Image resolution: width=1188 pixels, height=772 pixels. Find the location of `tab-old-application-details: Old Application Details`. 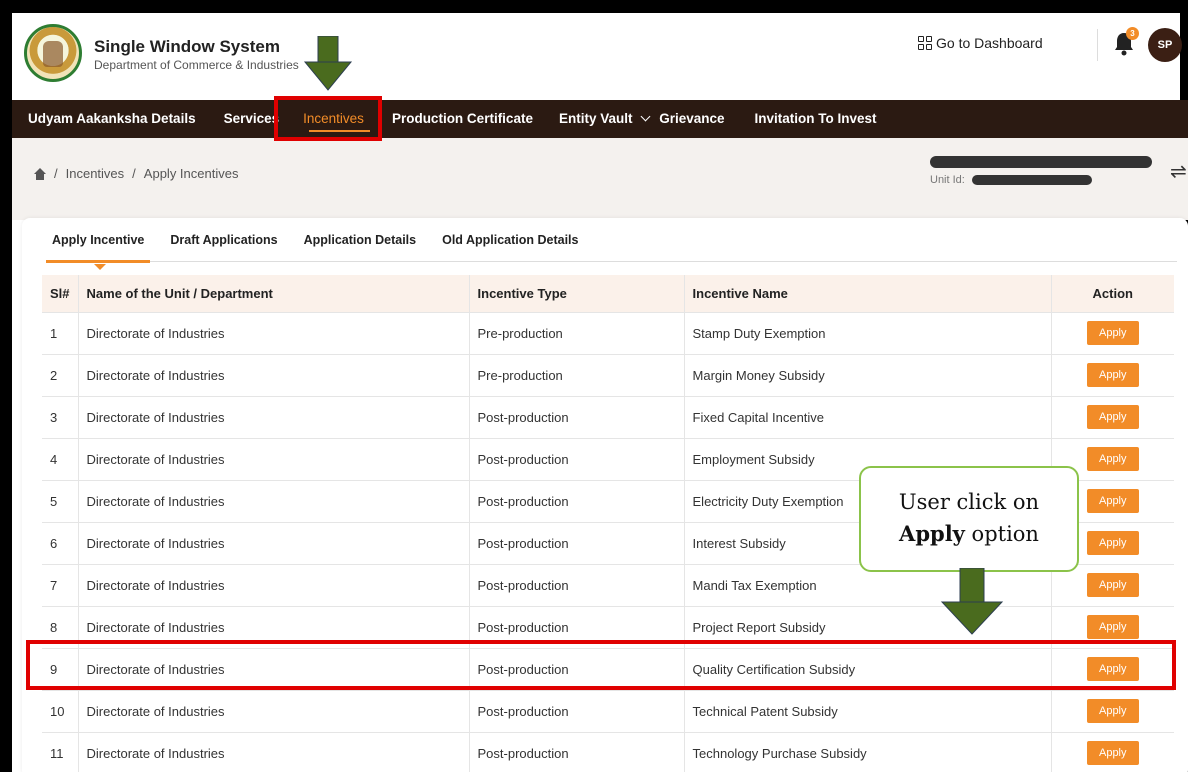

tab-old-application-details: Old Application Details is located at coordinates (510, 247).